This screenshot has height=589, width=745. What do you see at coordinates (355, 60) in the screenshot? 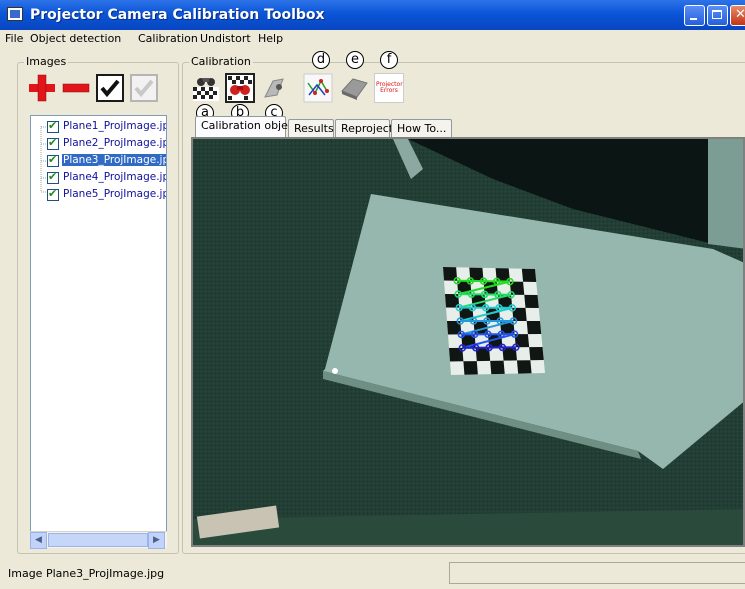
I see `annotation-e: e` at bounding box center [355, 60].